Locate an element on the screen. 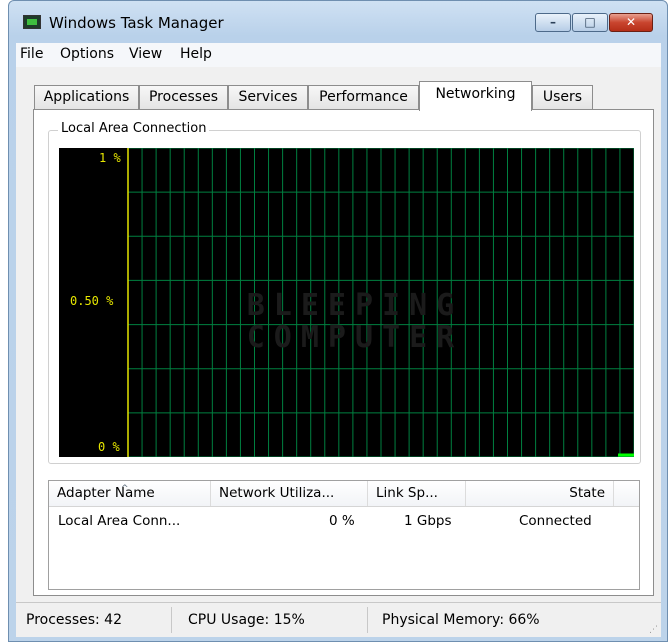  task-manager-icon is located at coordinates (32, 22).